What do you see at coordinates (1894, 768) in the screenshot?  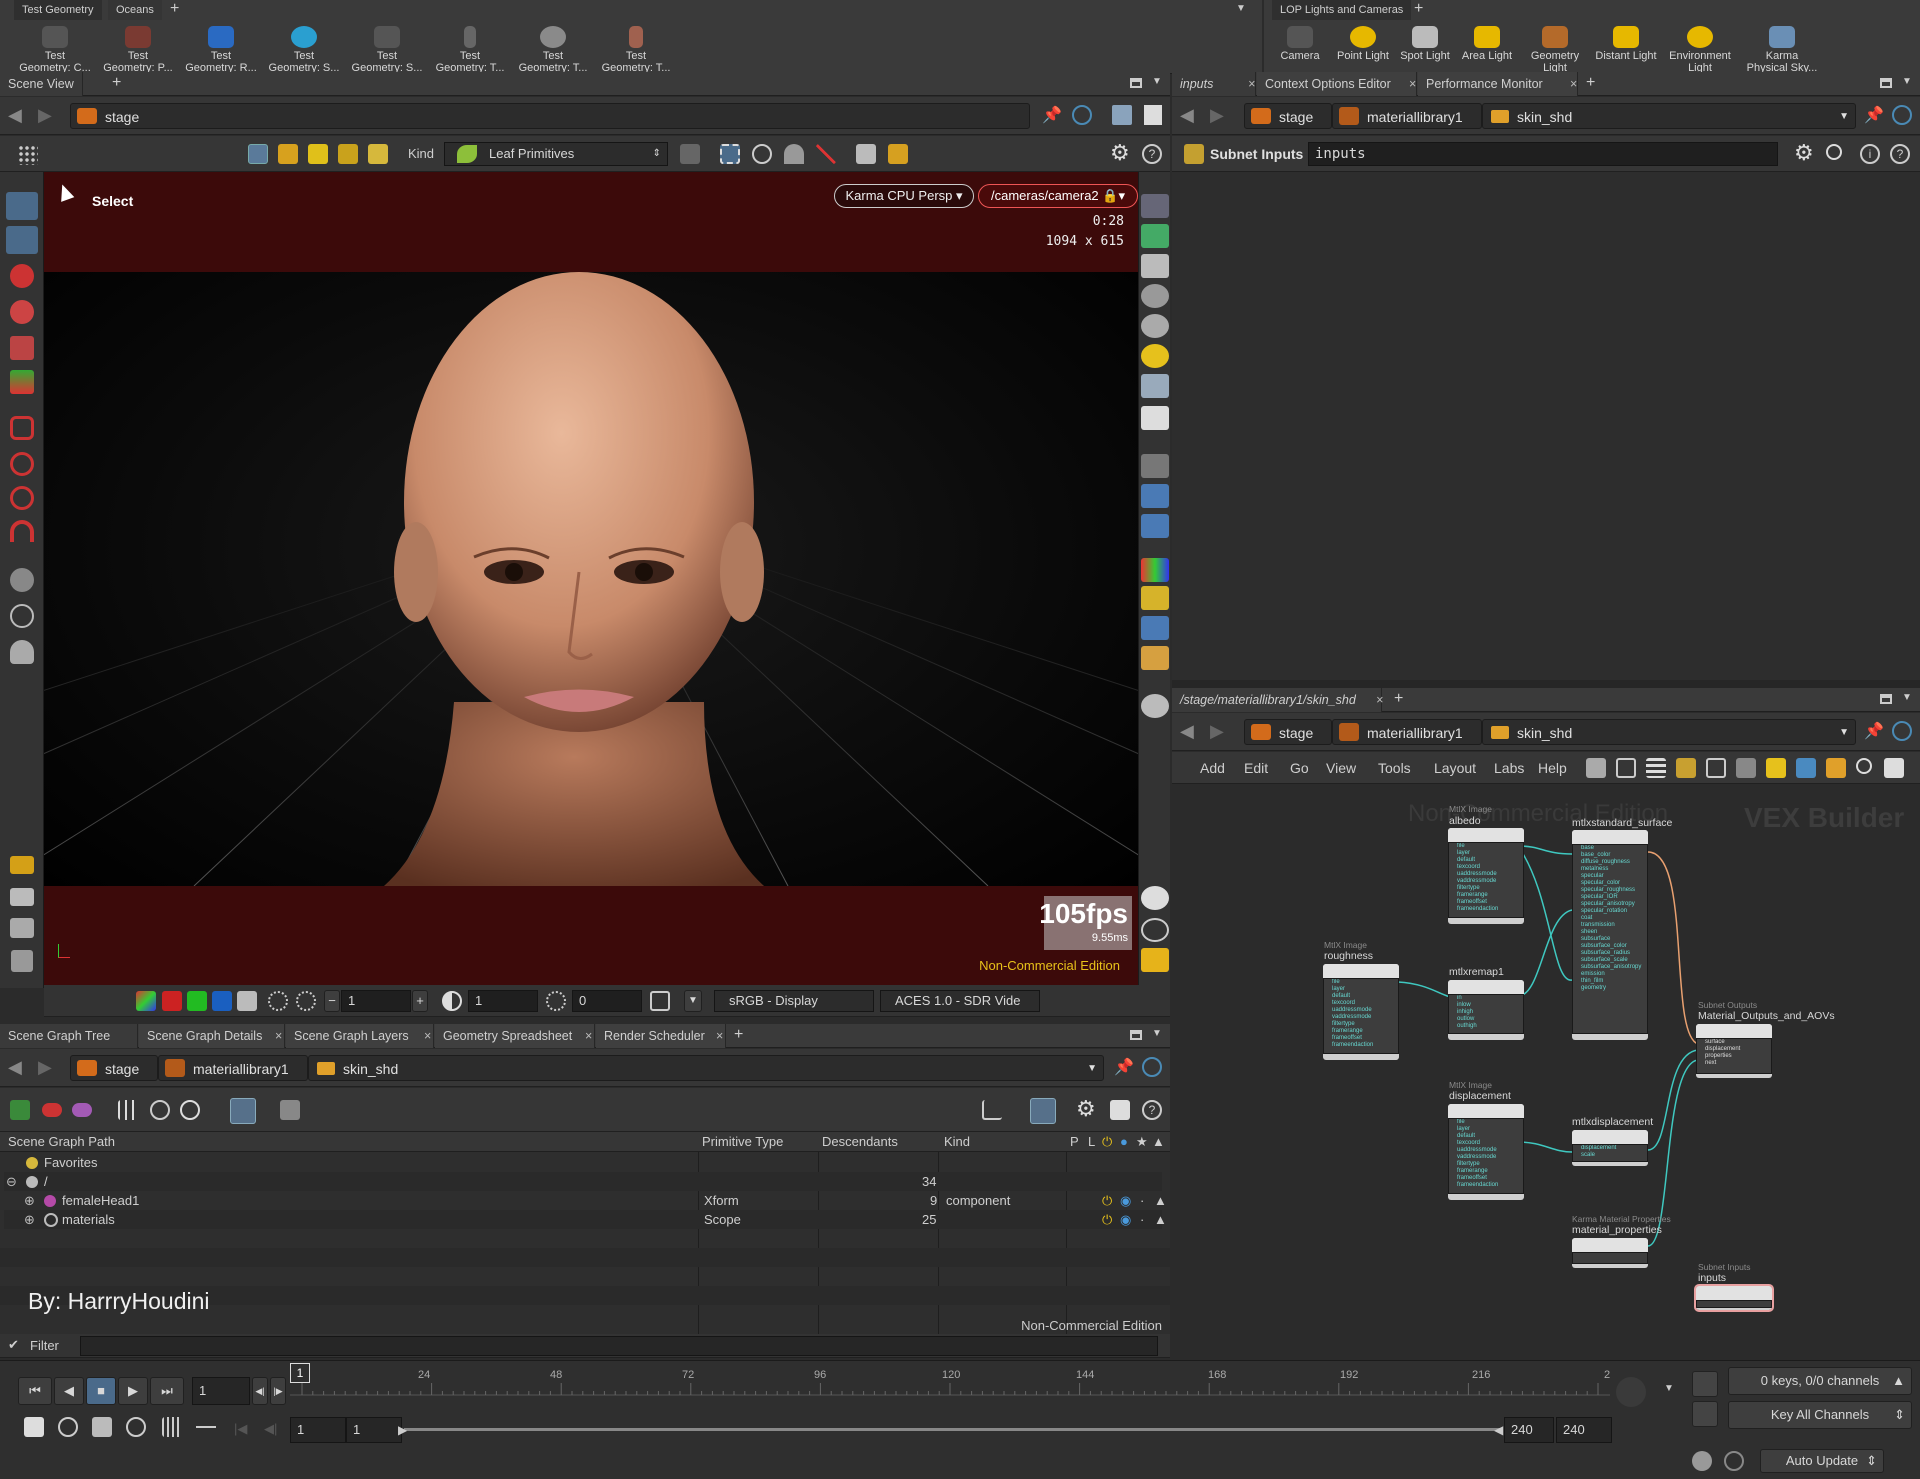 I see `preview-icon` at bounding box center [1894, 768].